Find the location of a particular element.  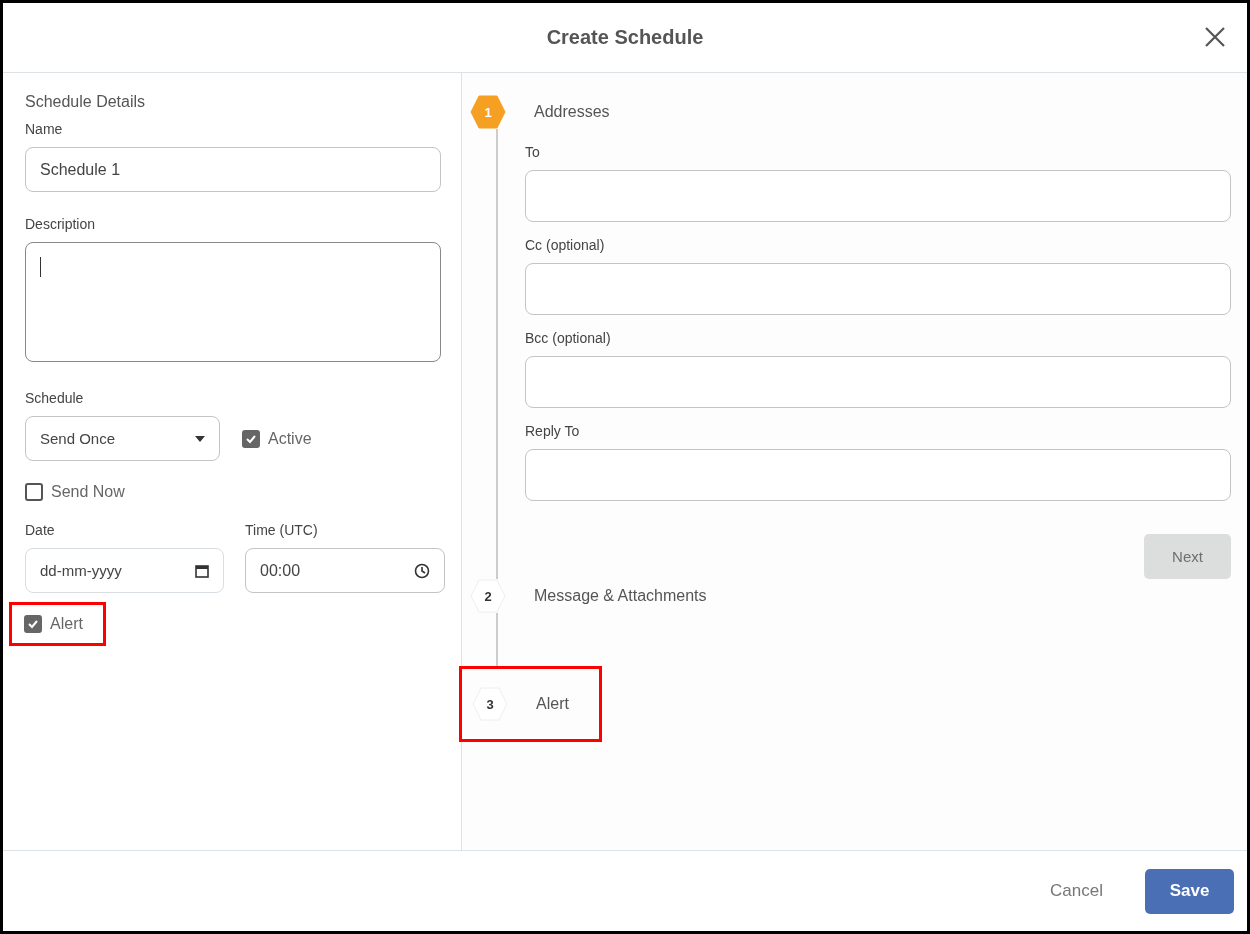

date-field: dd-mm-yyyy is located at coordinates (124, 570).